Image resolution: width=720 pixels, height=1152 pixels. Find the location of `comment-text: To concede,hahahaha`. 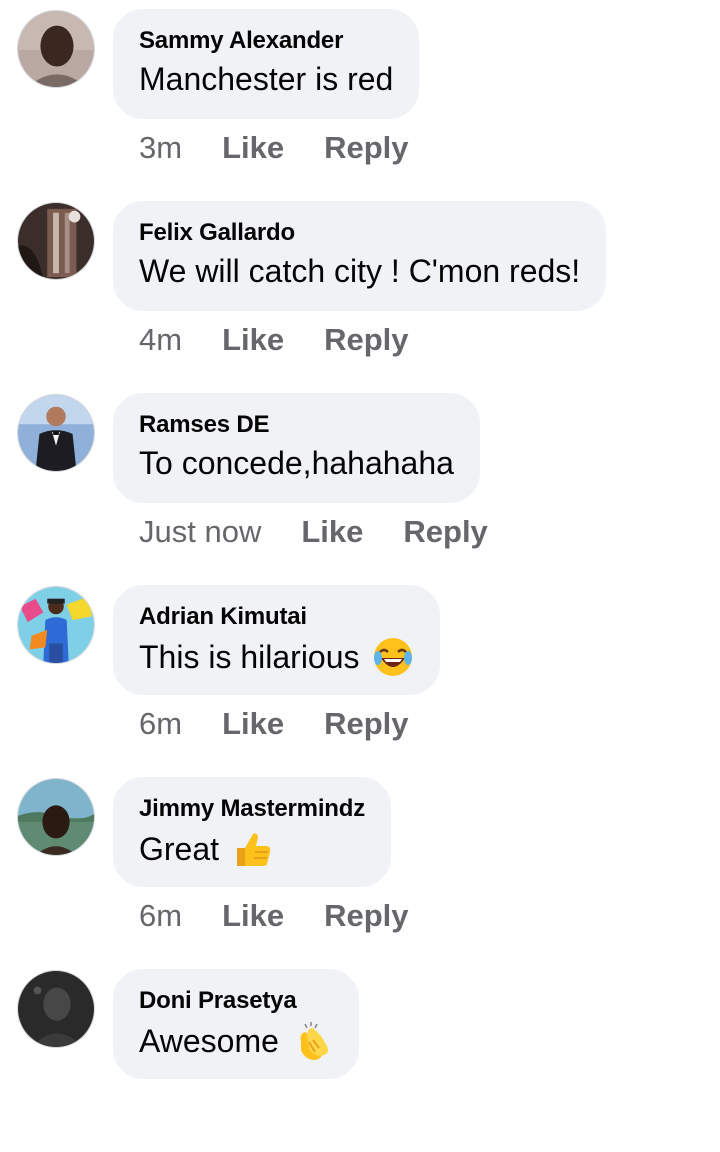

comment-text: To concede,hahahaha is located at coordinates (296, 463).